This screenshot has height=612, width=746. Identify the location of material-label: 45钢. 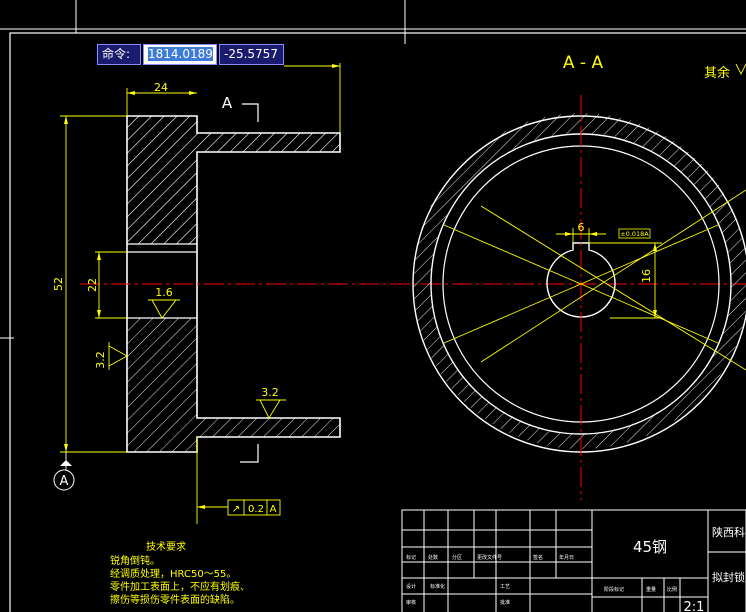
(650, 547).